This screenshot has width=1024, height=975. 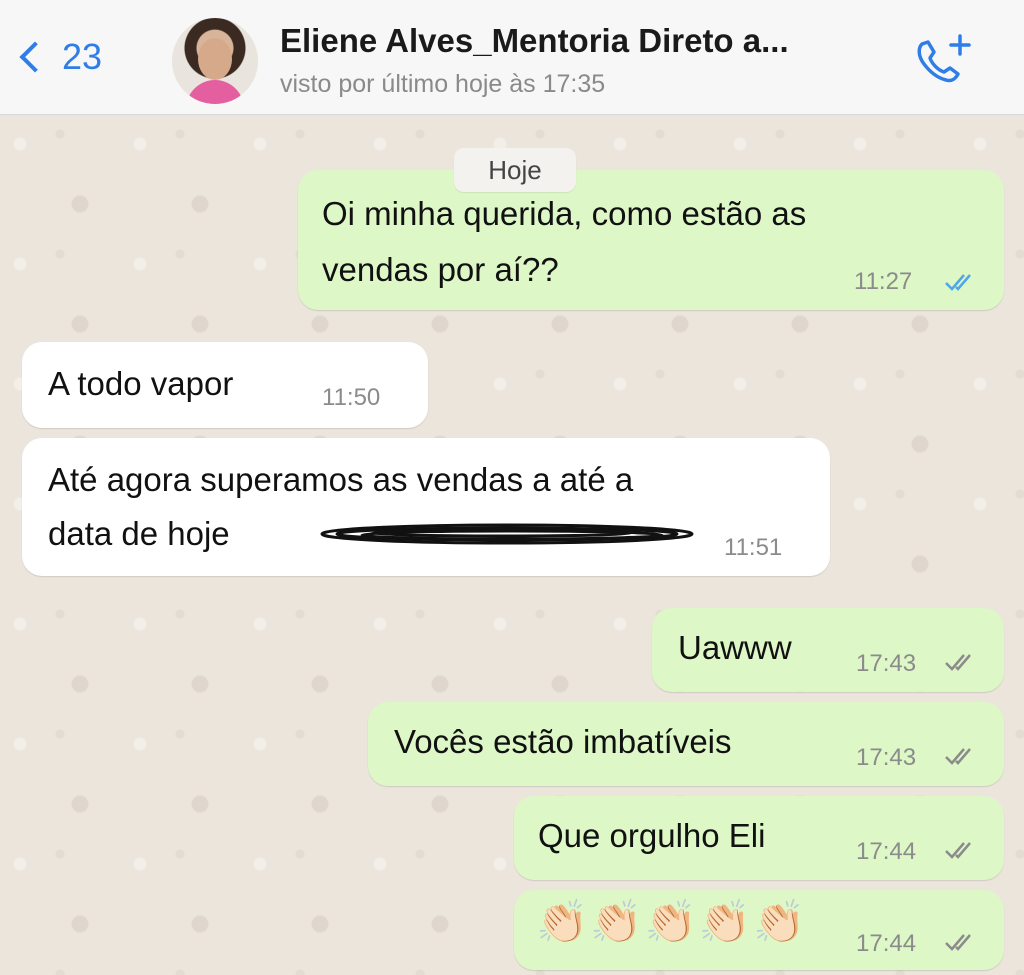 I want to click on message-text: vendas por aí??, so click(x=440, y=269).